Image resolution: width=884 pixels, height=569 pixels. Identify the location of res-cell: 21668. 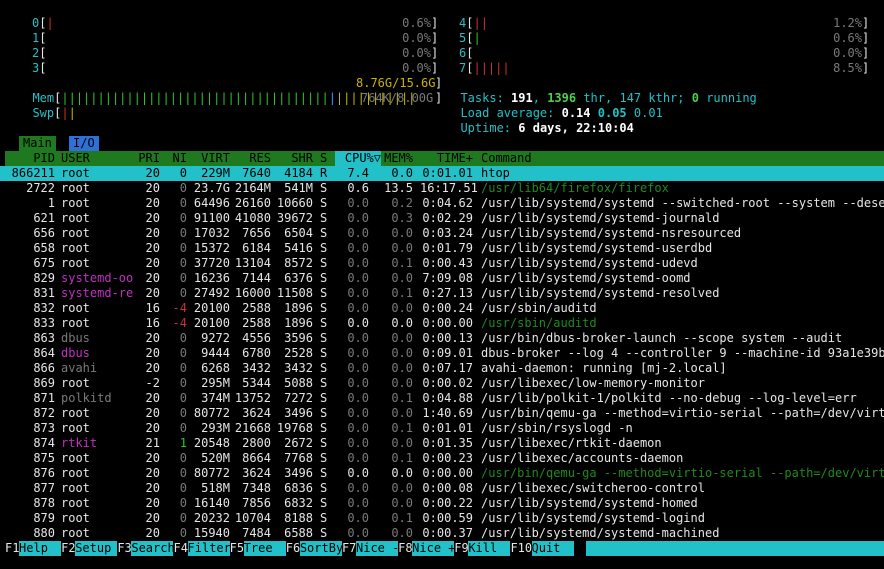
(252, 428).